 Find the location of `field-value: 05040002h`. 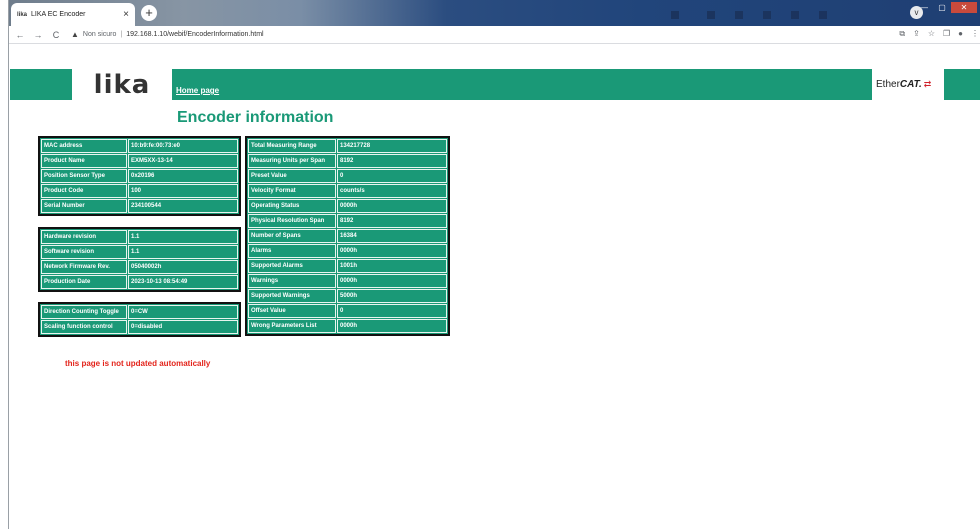

field-value: 05040002h is located at coordinates (183, 267).